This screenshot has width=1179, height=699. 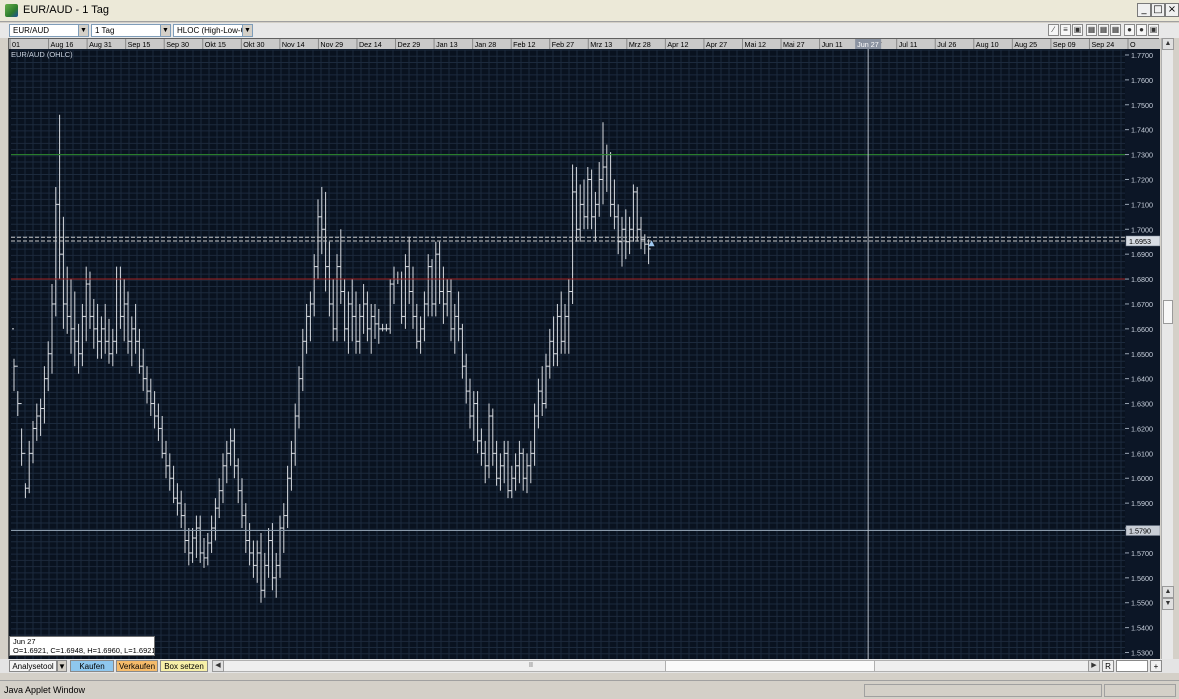 I want to click on status-cell-secondary, so click(x=1140, y=690).